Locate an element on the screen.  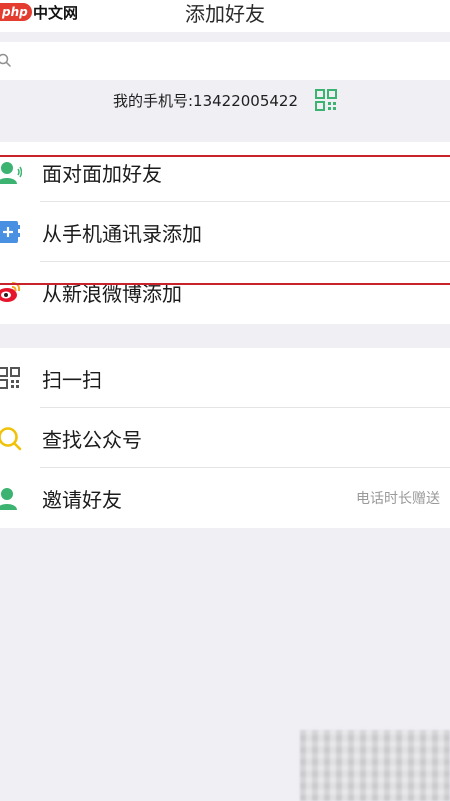
face-to-face-row: 面对面加好友 is located at coordinates (225, 172).